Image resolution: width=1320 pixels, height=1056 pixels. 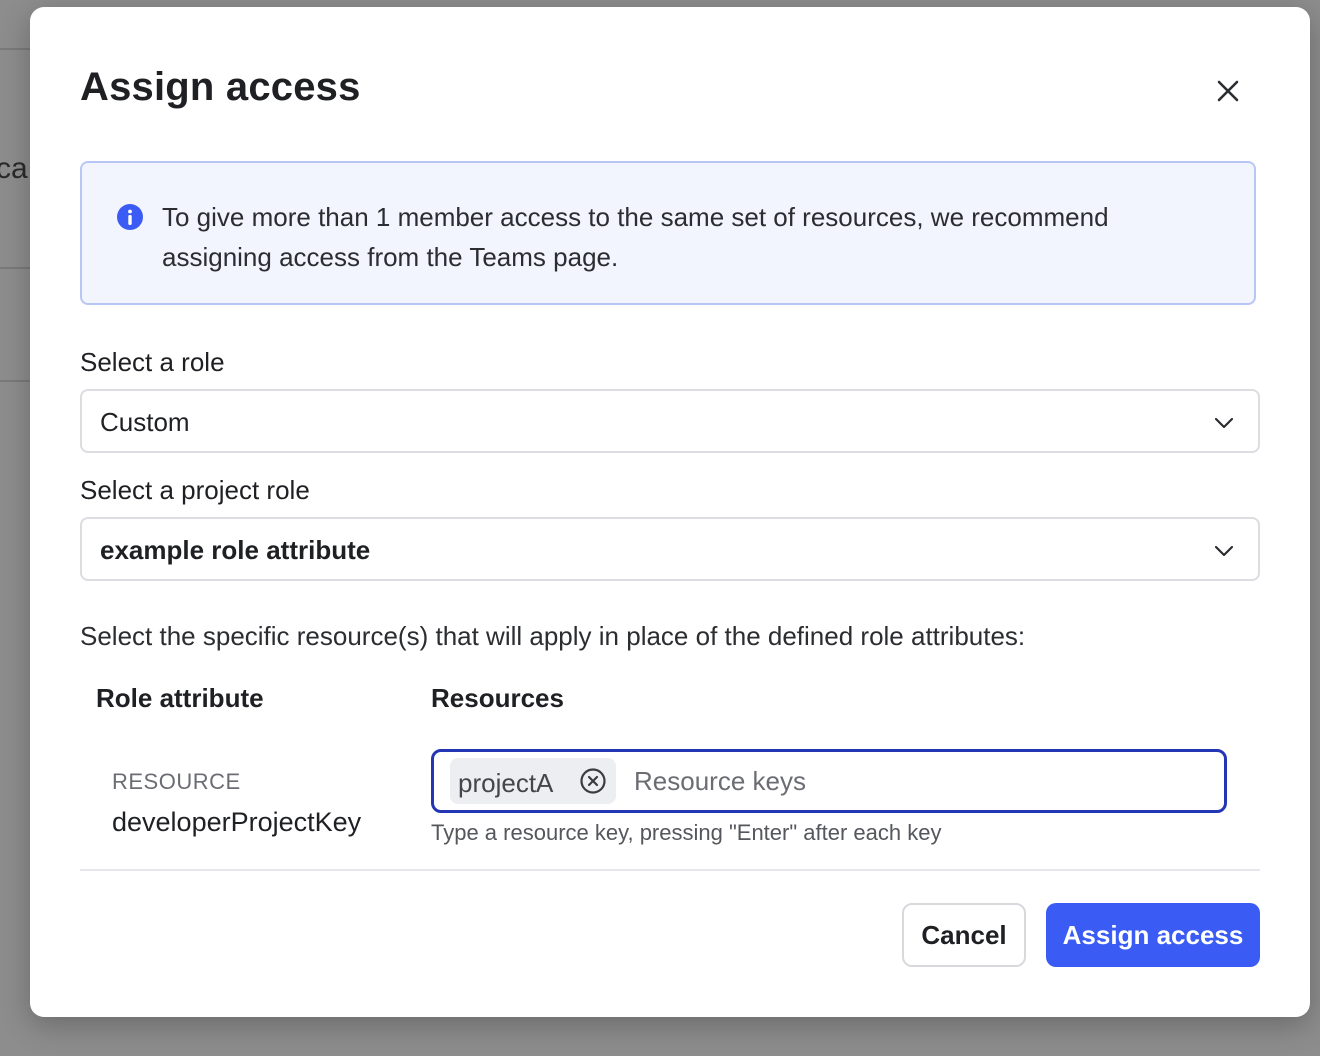 I want to click on resource-keys-field: projectA, so click(x=829, y=781).